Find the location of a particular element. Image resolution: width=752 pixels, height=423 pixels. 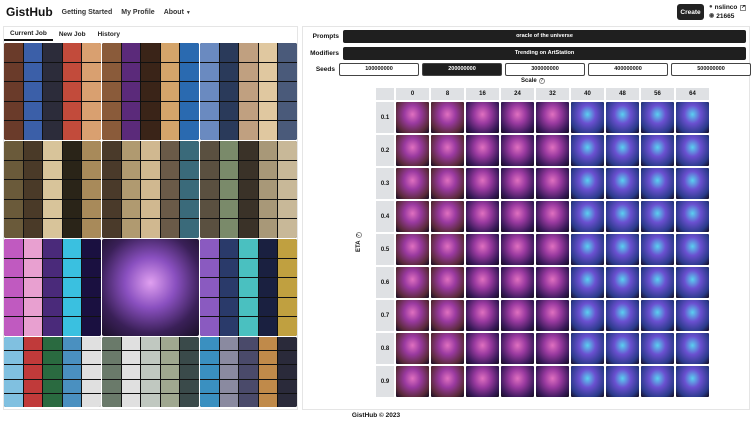

external-link-icon: ↗ is located at coordinates (743, 7).